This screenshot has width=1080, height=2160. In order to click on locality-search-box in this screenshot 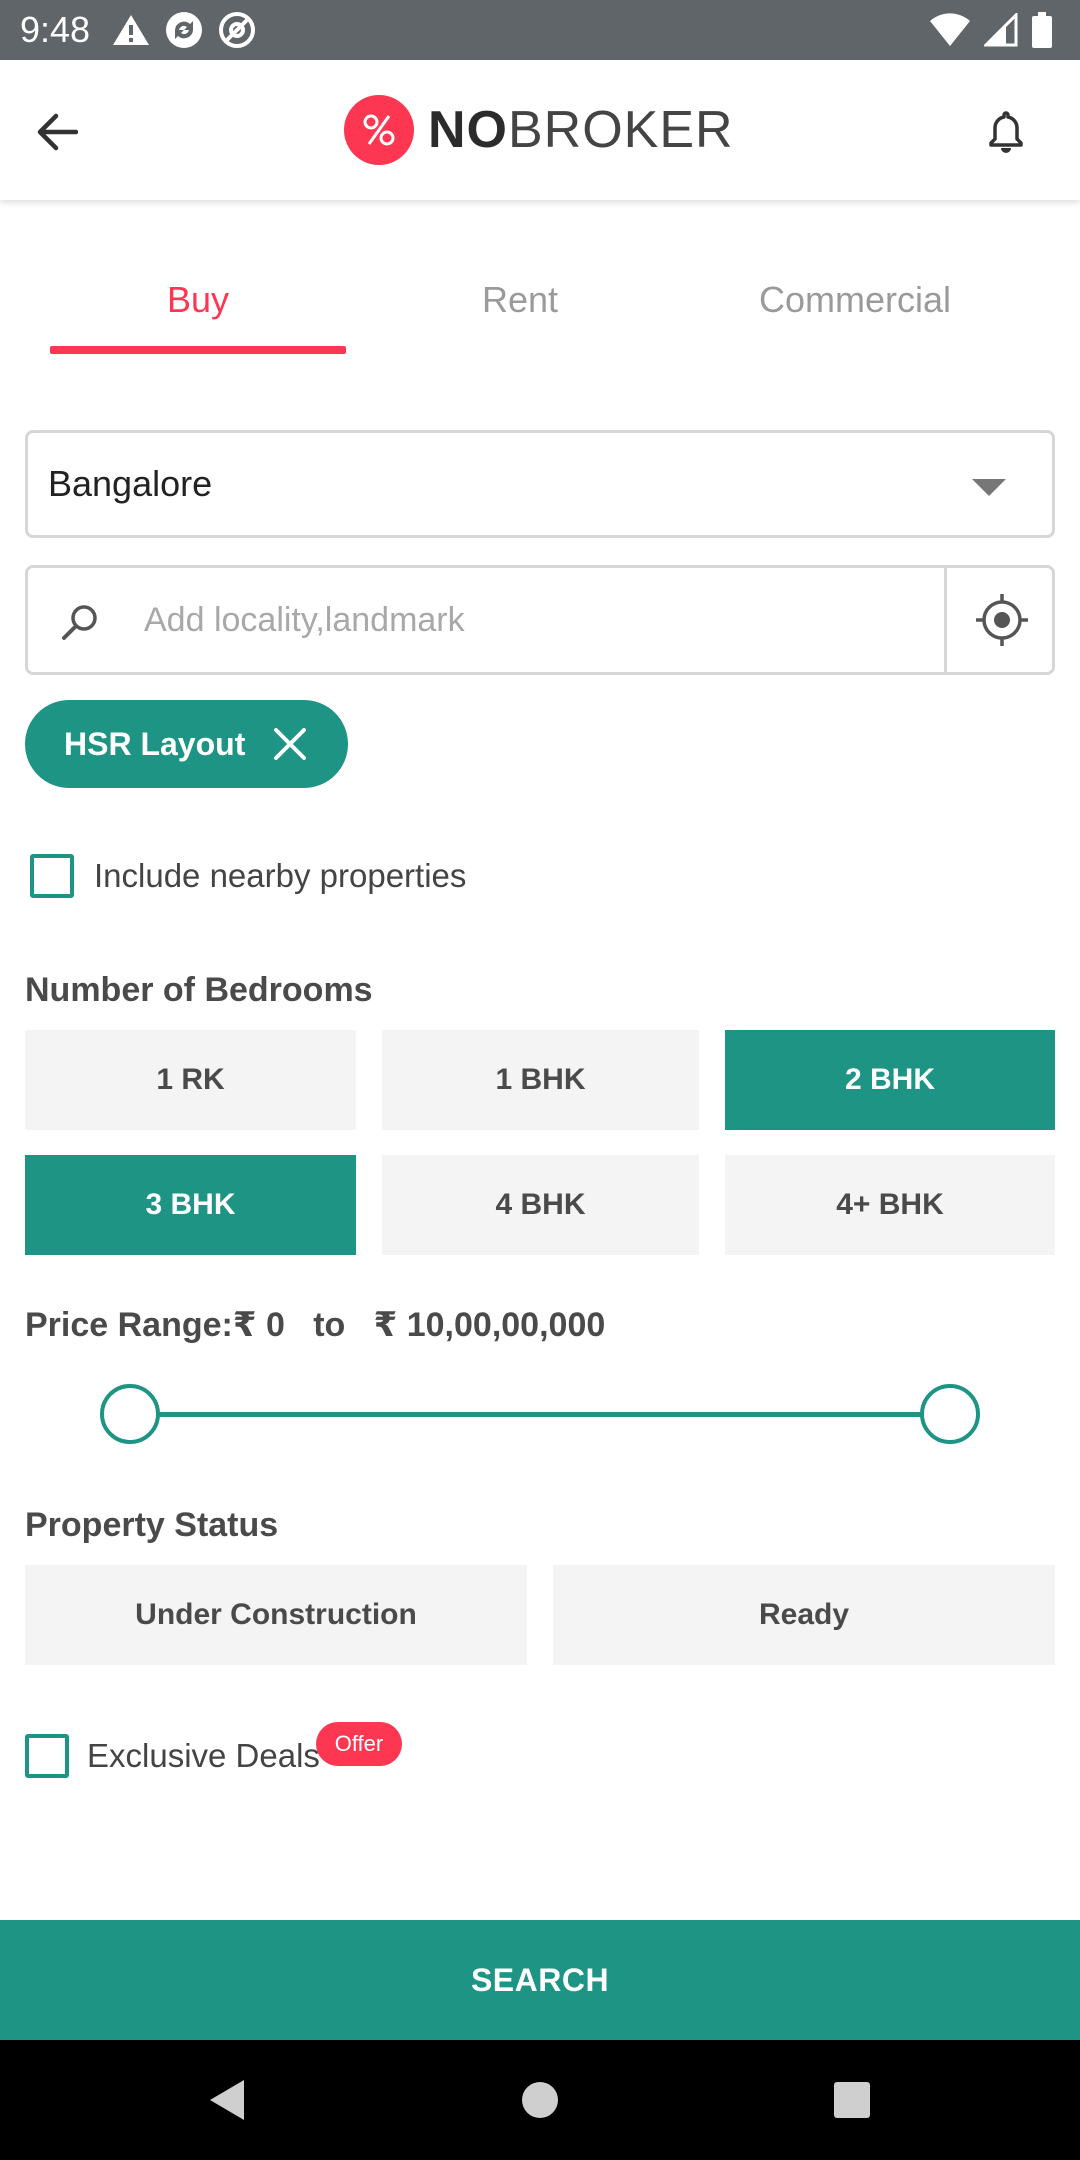, I will do `click(540, 620)`.